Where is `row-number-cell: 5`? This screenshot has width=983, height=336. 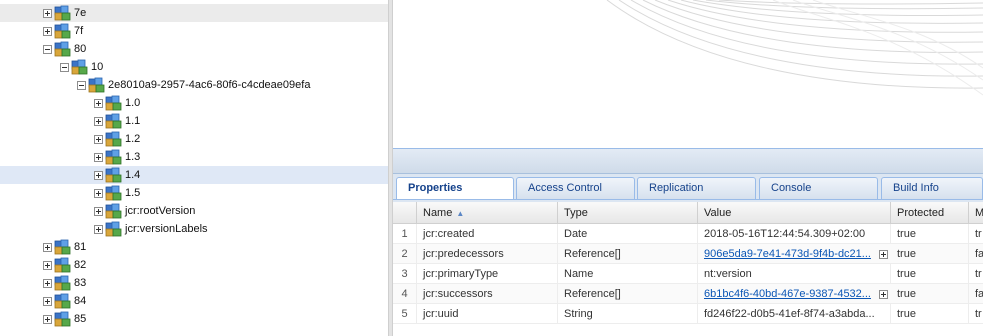
row-number-cell: 5 is located at coordinates (405, 314).